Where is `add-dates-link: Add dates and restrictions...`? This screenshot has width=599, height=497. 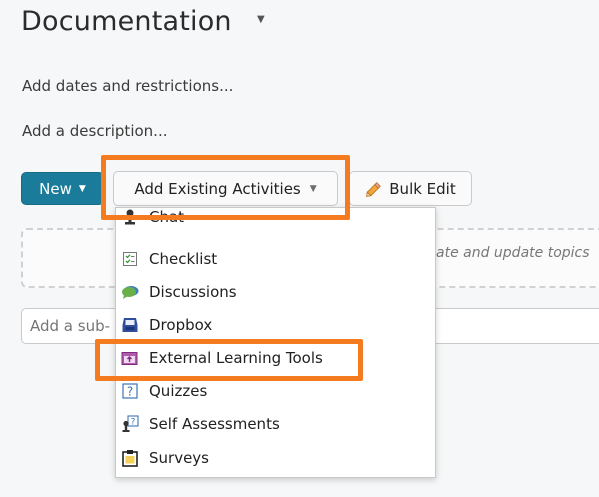 add-dates-link: Add dates and restrictions... is located at coordinates (127, 86).